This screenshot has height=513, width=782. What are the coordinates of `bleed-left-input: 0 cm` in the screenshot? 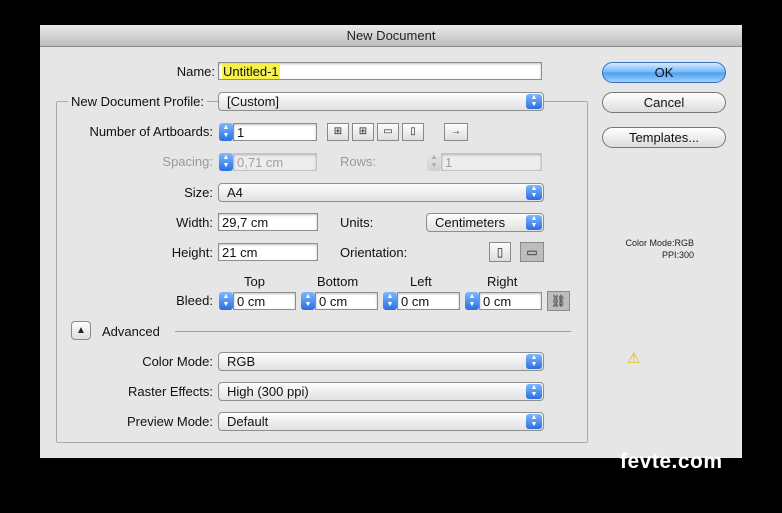 It's located at (428, 301).